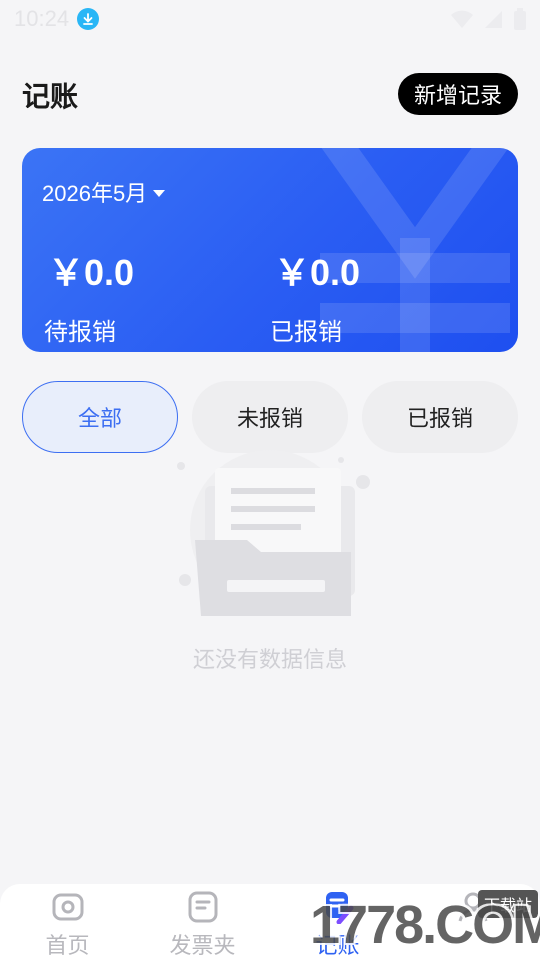 The height and width of the screenshot is (960, 540). What do you see at coordinates (100, 417) in the screenshot?
I see `filter-all-button: 全部` at bounding box center [100, 417].